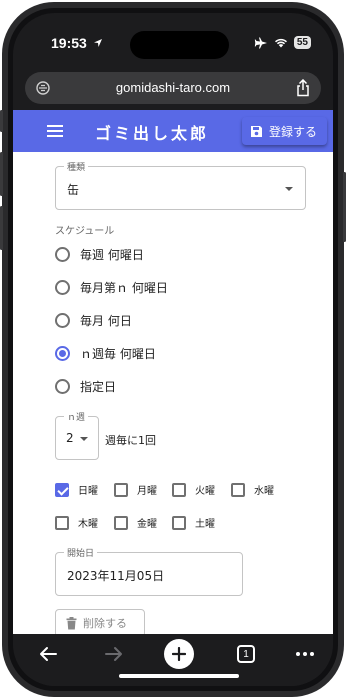 This screenshot has width=346, height=699. I want to click on radio-weekly: 毎週 何曜日, so click(99, 254).